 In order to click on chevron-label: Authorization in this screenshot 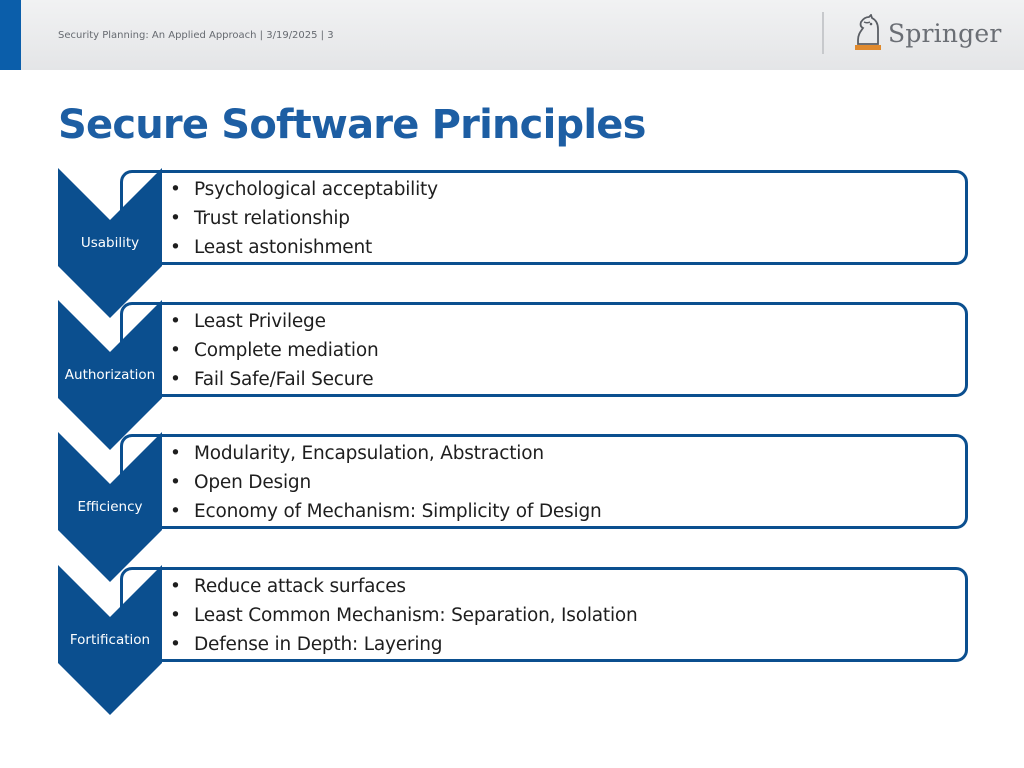, I will do `click(110, 375)`.